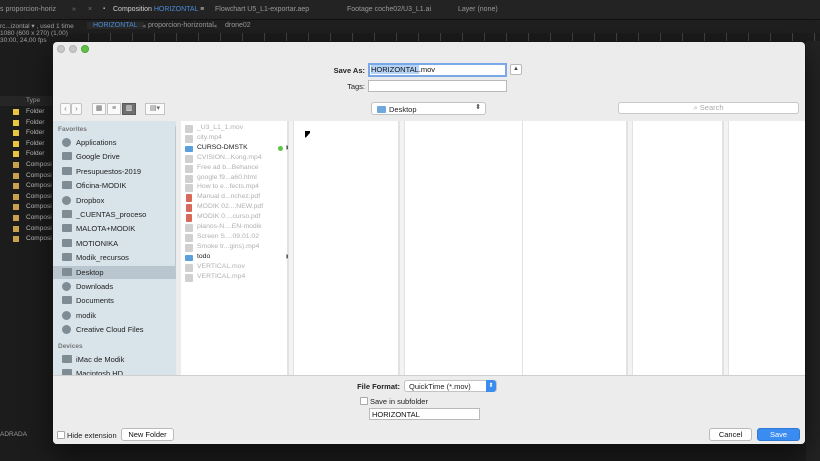 This screenshot has width=820, height=461. Describe the element at coordinates (209, 137) in the screenshot. I see `file-name: city.mp4` at that location.